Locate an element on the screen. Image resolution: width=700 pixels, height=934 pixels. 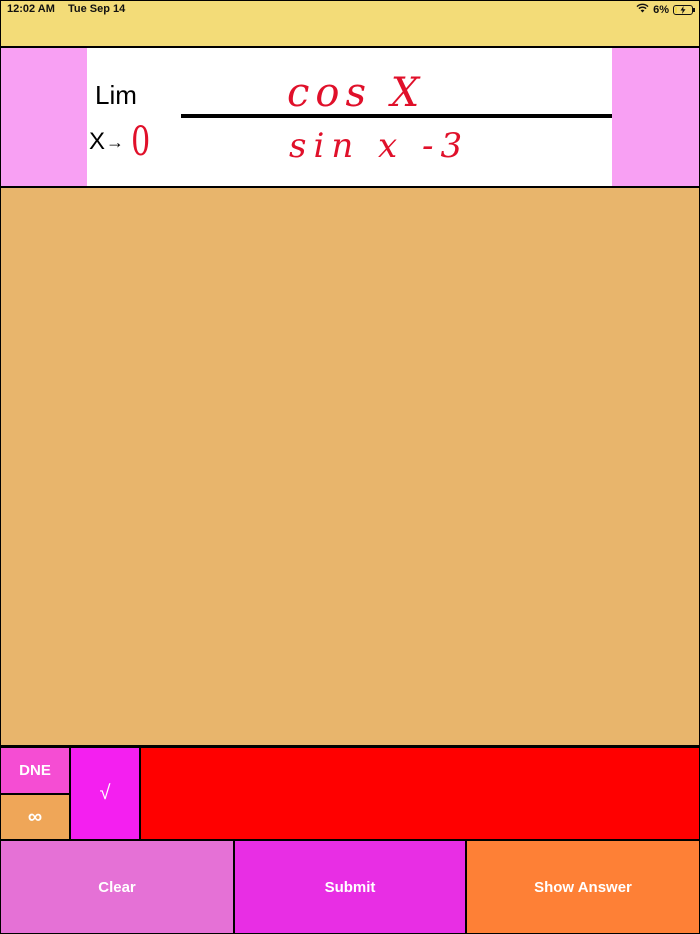
status-bar-left: 12:02 AM Tue Sep 14 is located at coordinates (71, 9).